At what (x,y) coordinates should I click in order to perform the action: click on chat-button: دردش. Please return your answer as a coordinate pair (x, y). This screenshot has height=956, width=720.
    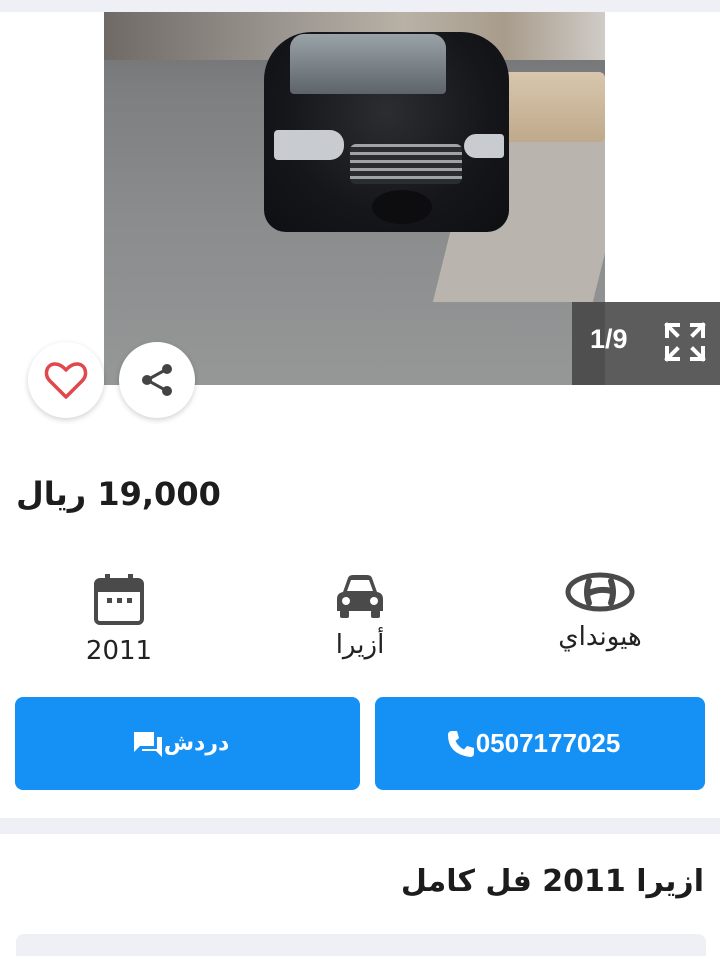
    Looking at the image, I should click on (187, 743).